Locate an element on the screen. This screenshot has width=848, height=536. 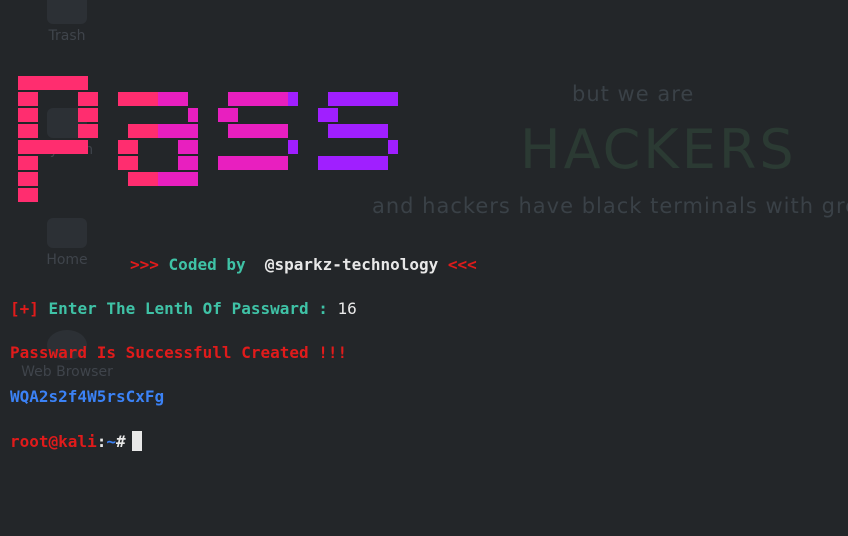
coded-by-line: >>> Coded by @sparkz-technology <<< is located at coordinates (303, 264).